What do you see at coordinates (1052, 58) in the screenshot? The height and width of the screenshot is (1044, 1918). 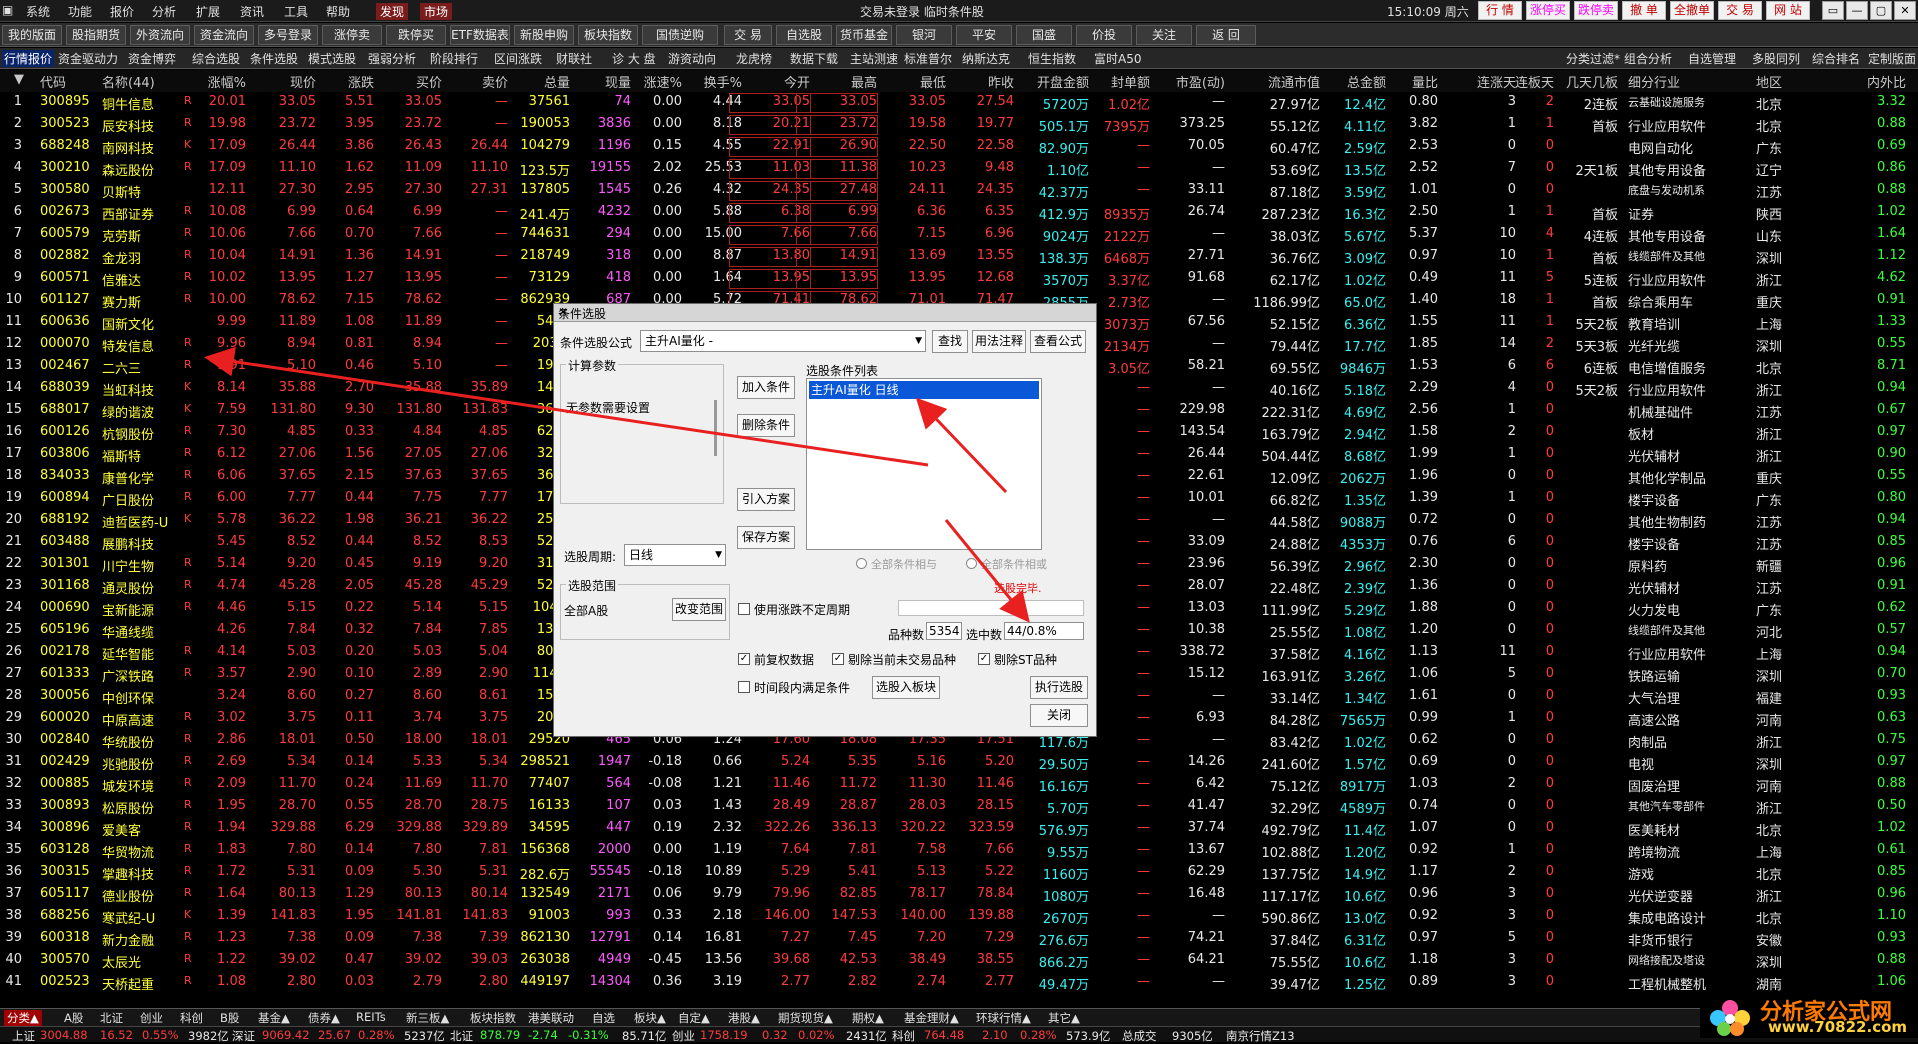 I see `function-tab: 恒生指数` at bounding box center [1052, 58].